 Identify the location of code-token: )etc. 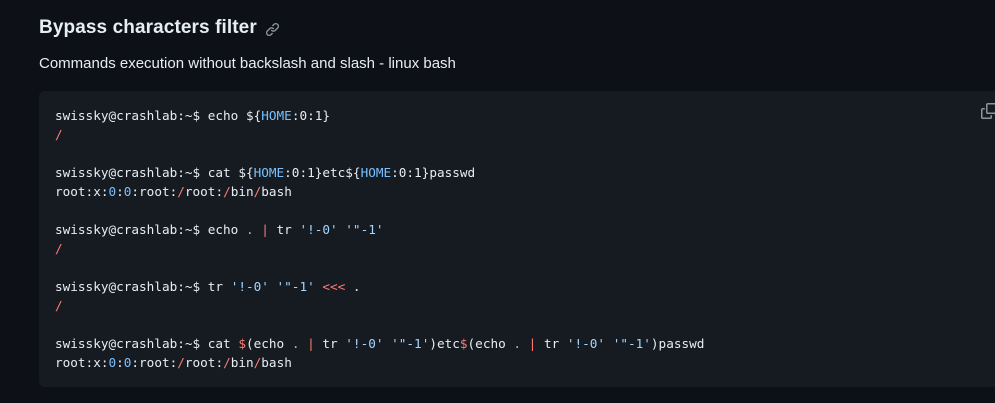
(444, 343).